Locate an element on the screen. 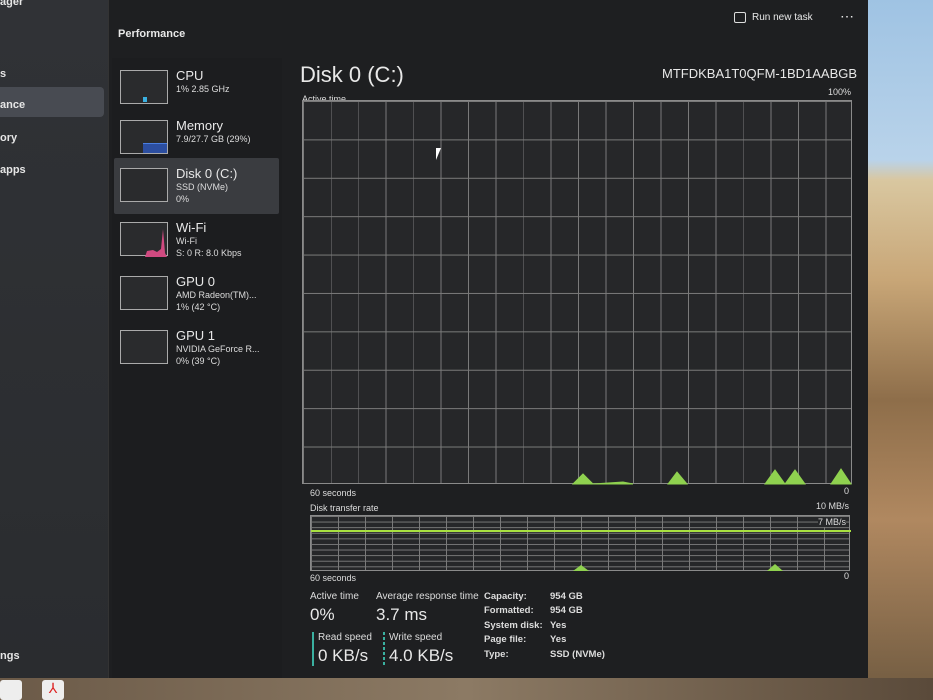 Image resolution: width=933 pixels, height=700 pixels. active-time-max: 100% is located at coordinates (840, 92).